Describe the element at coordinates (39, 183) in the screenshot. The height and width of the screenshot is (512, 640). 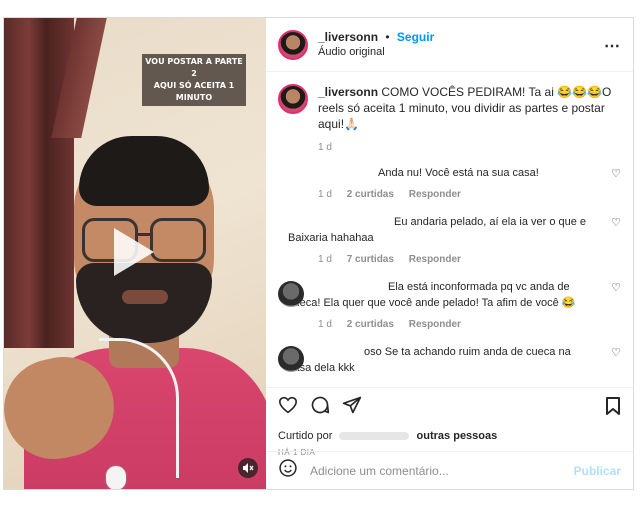
I see `video-curtain` at that location.